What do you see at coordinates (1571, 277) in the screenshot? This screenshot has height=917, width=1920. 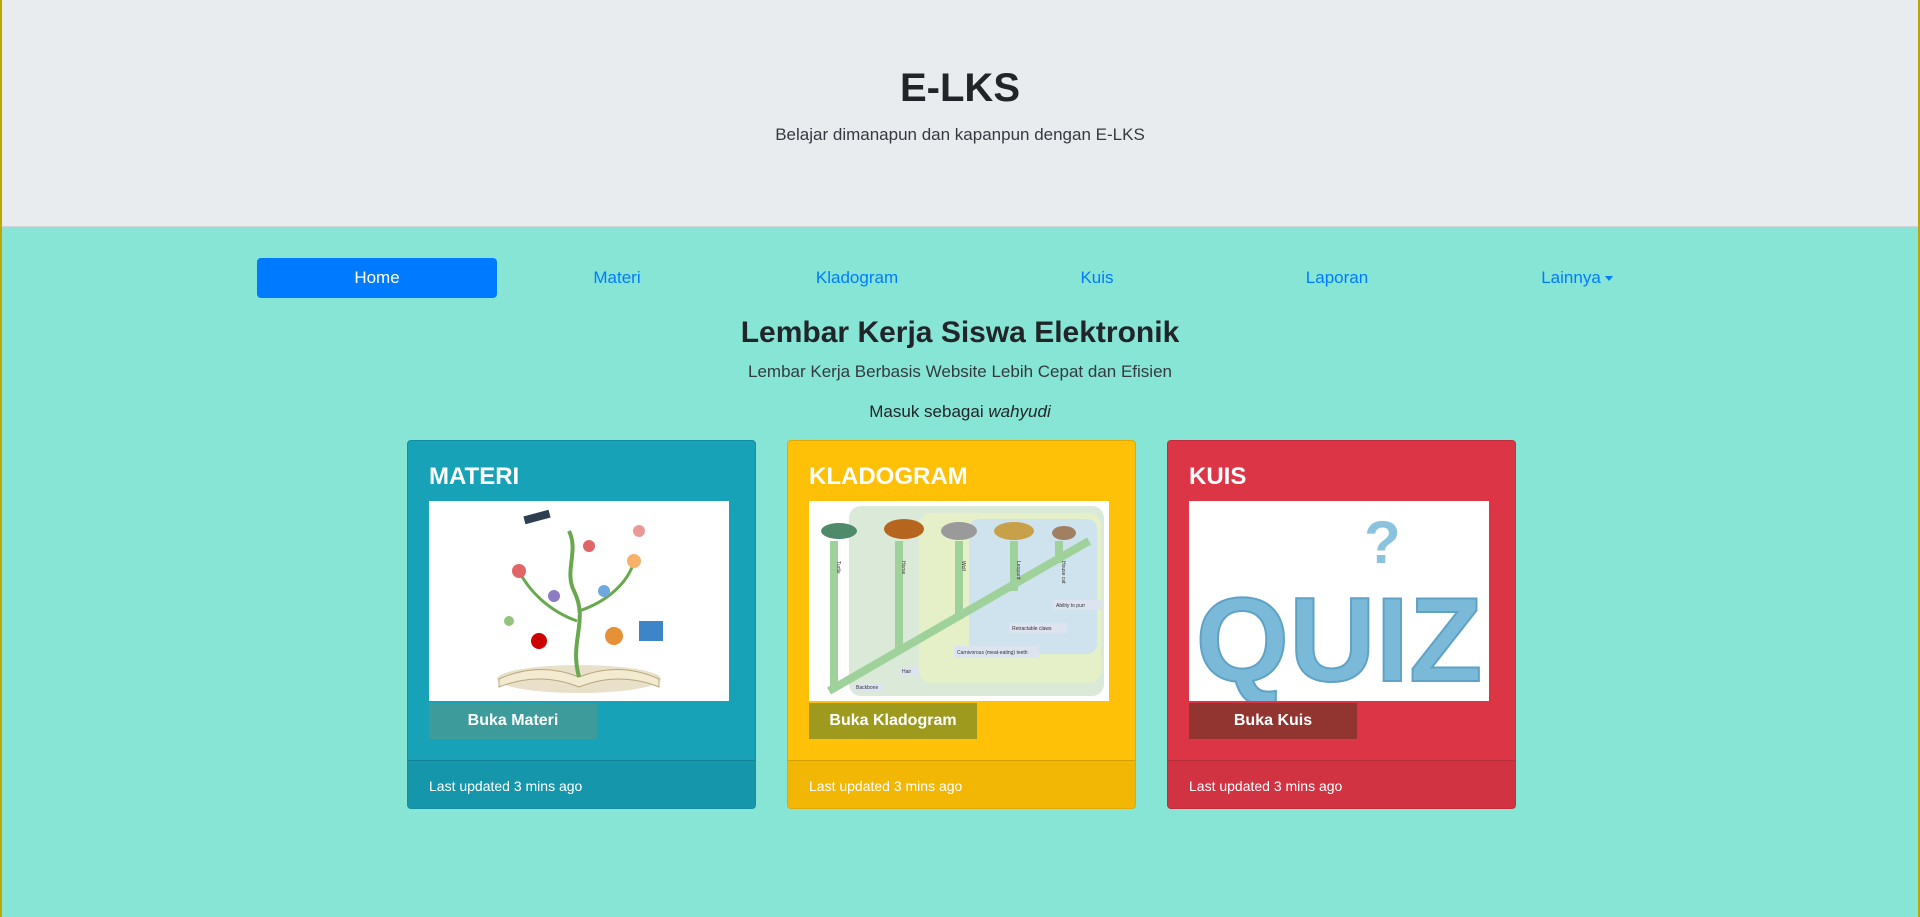 I see `nav-lainnya-label: Lainnya` at bounding box center [1571, 277].